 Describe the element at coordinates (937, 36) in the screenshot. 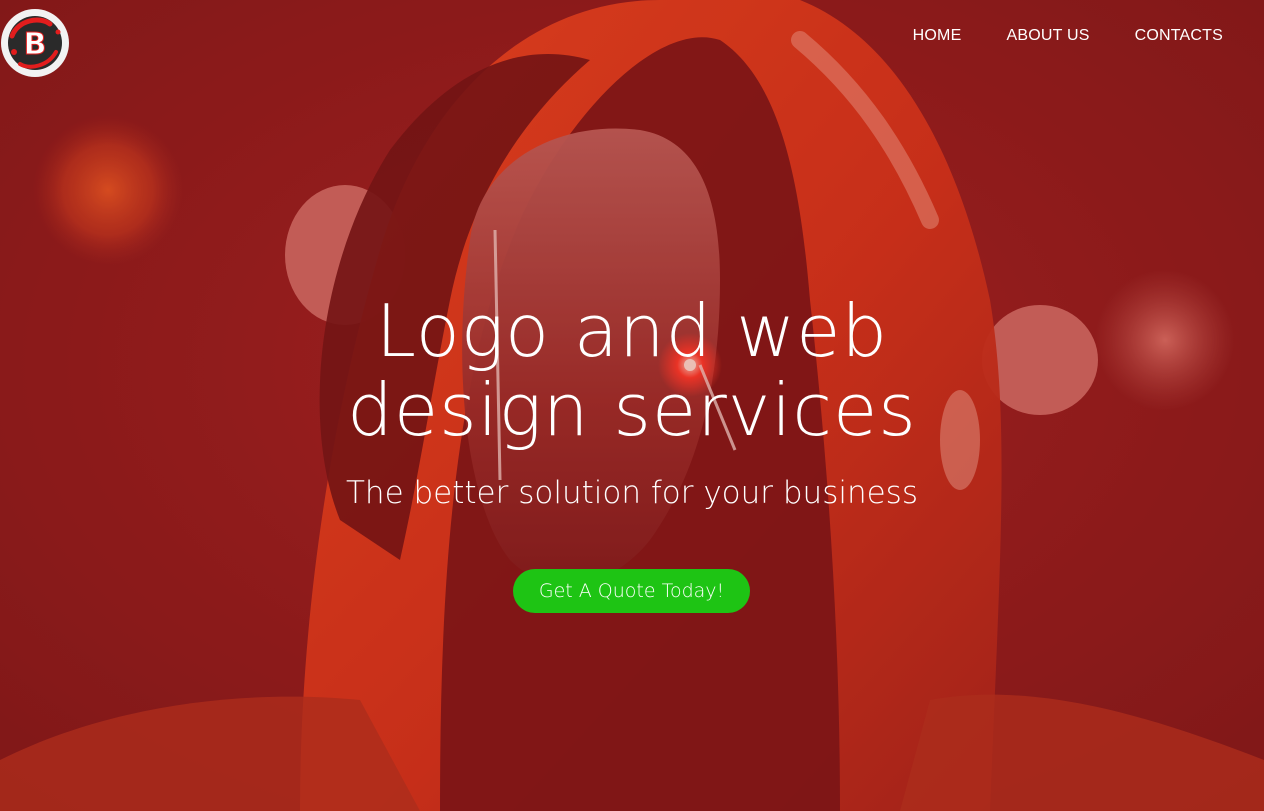

I see `nav-item-home: HOME` at that location.